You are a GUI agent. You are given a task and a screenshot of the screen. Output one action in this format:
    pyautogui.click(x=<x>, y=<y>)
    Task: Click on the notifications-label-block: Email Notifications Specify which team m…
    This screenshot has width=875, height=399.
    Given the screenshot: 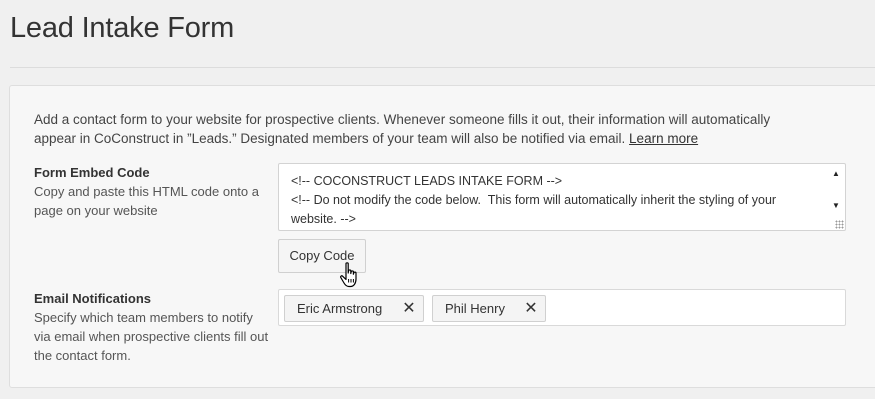 What is the action you would take?
    pyautogui.click(x=151, y=327)
    